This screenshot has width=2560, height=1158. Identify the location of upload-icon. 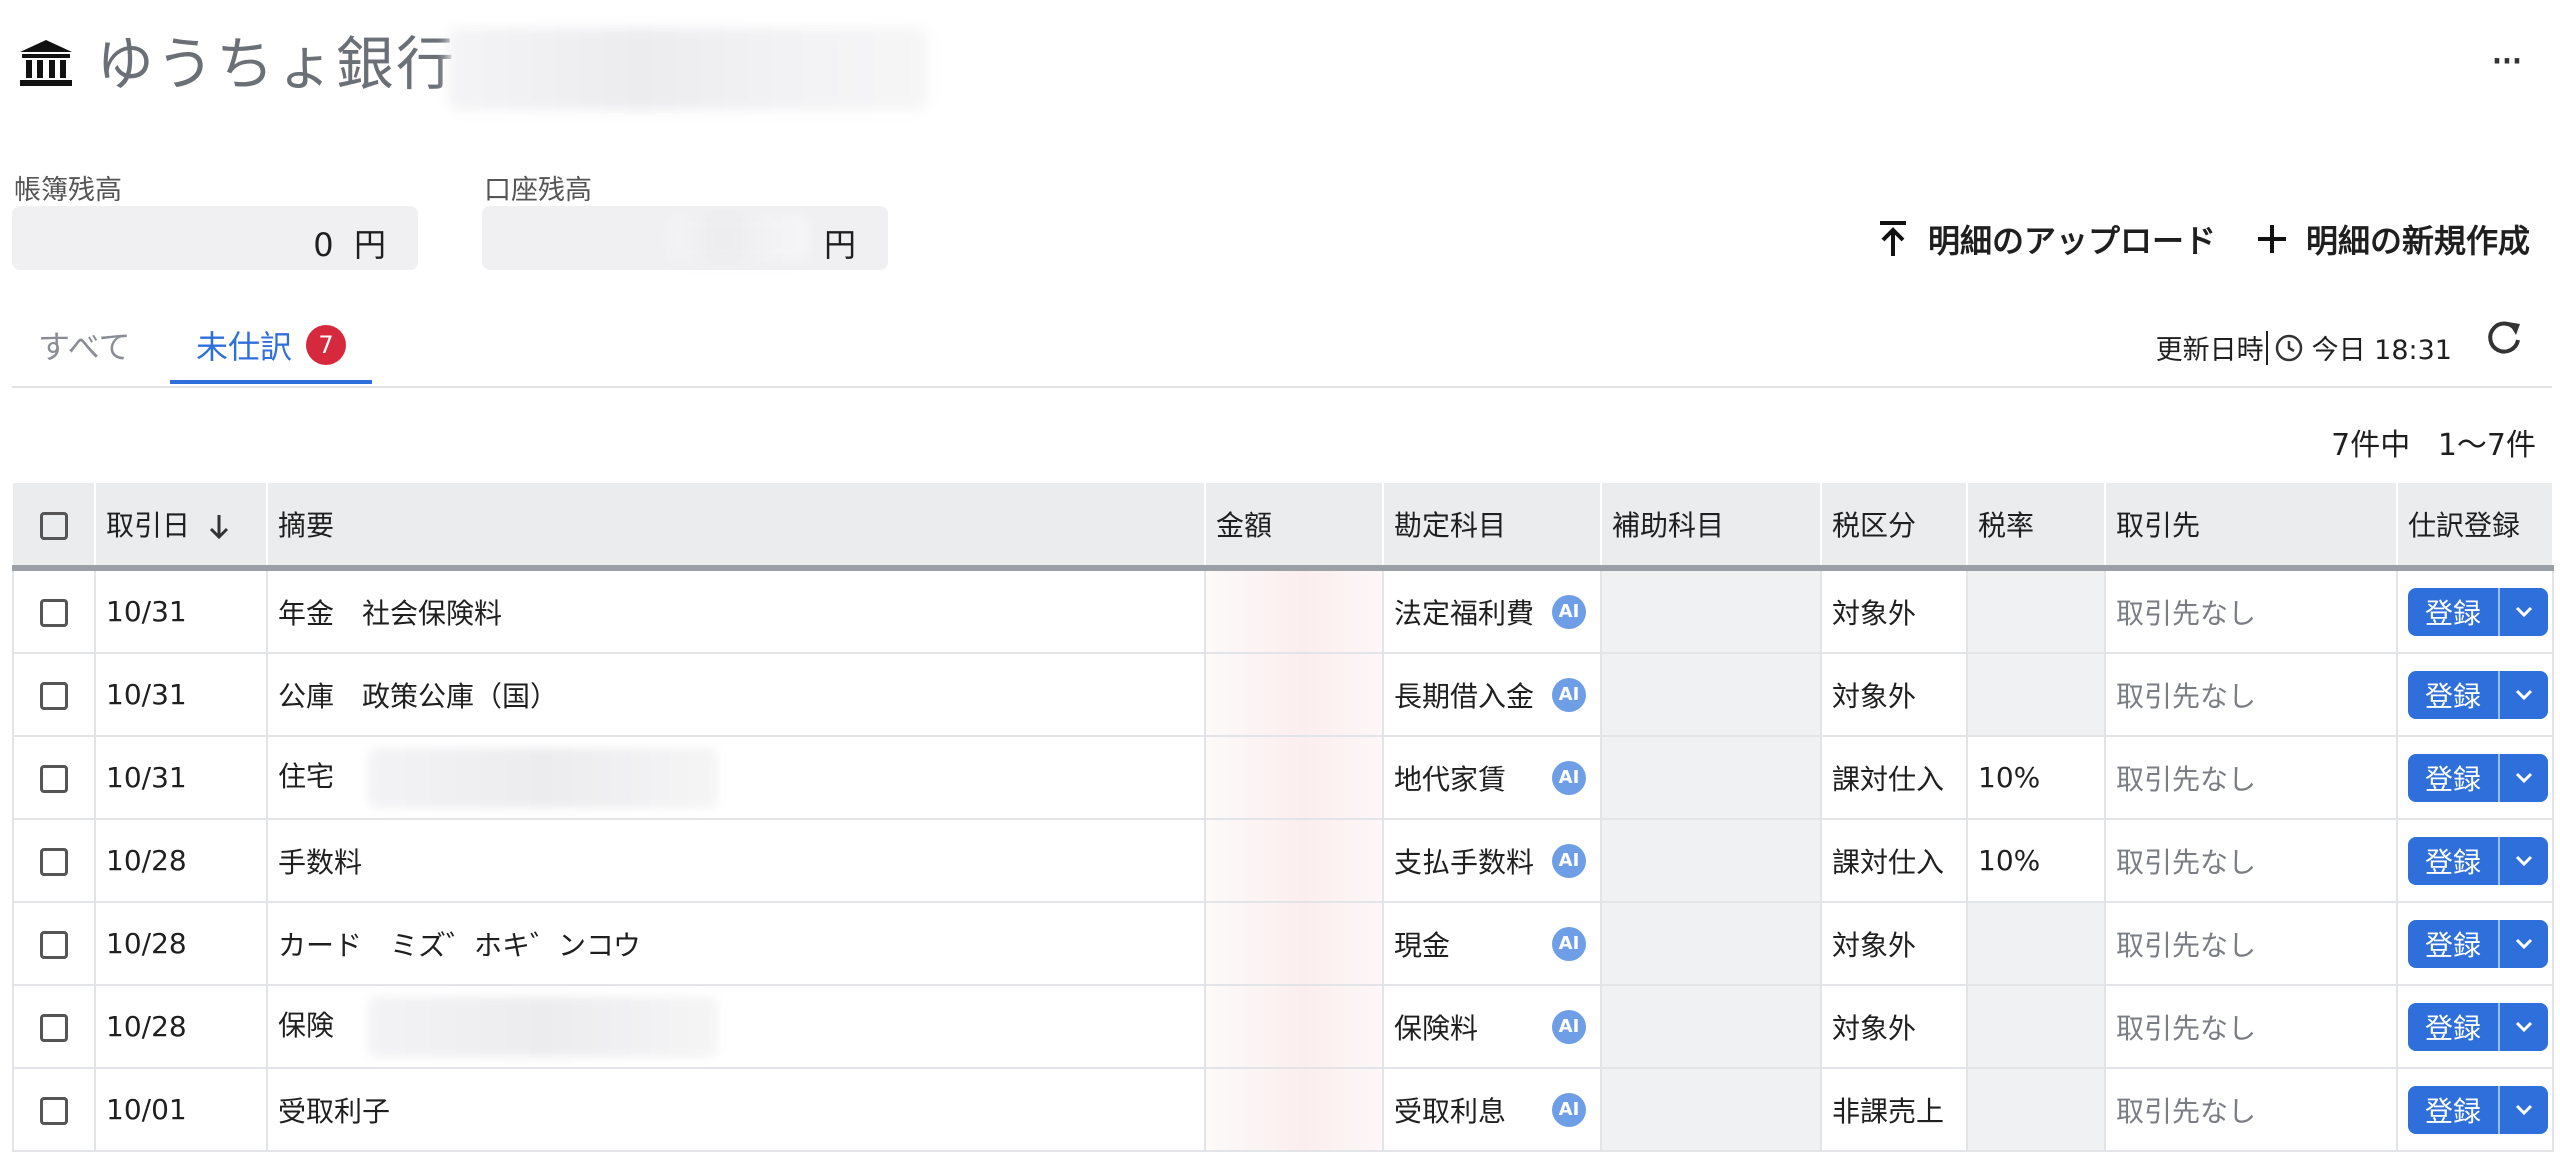
(1893, 238).